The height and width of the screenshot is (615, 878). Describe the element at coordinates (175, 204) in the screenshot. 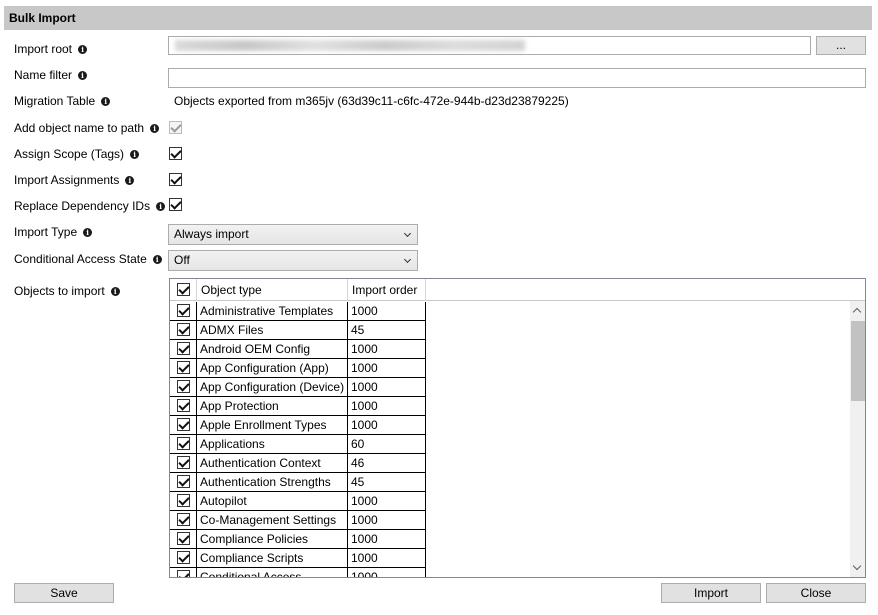

I see `replace-dependency-checkbox` at that location.